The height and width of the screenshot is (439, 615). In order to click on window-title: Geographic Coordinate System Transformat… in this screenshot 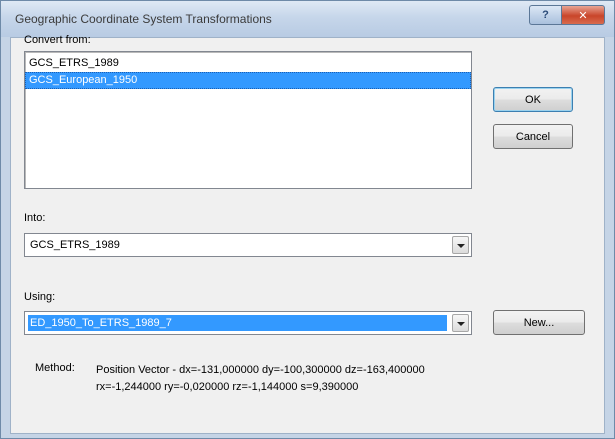, I will do `click(143, 19)`.